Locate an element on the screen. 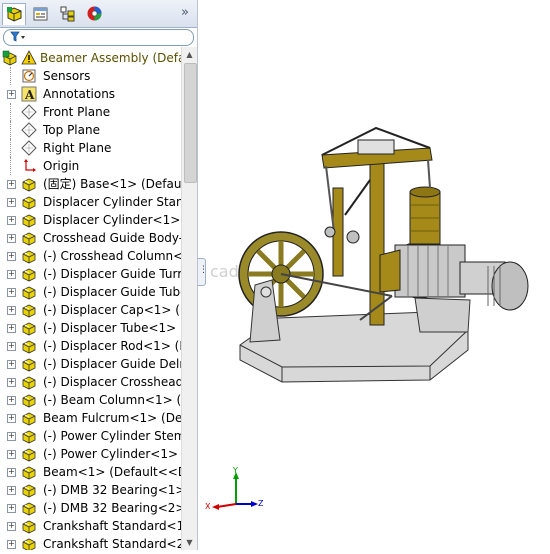 This screenshot has width=550, height=554. tree-item: + (-) Crosshead Column< is located at coordinates (90, 256).